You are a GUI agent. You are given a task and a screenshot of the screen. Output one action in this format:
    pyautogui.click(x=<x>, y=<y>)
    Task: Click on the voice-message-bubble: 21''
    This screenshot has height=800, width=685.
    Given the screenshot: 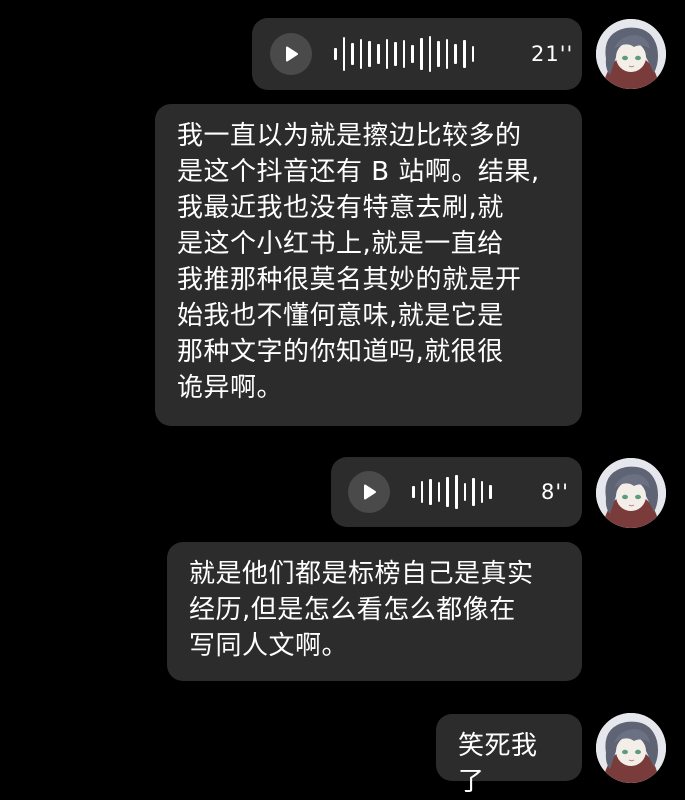 What is the action you would take?
    pyautogui.click(x=417, y=54)
    